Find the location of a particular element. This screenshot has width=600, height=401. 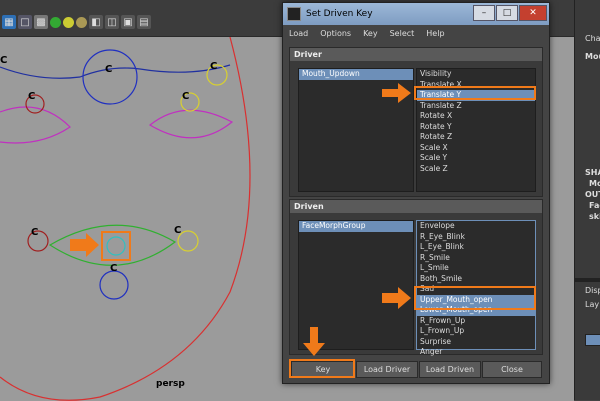

wireframe-icon: □ is located at coordinates (25, 22).